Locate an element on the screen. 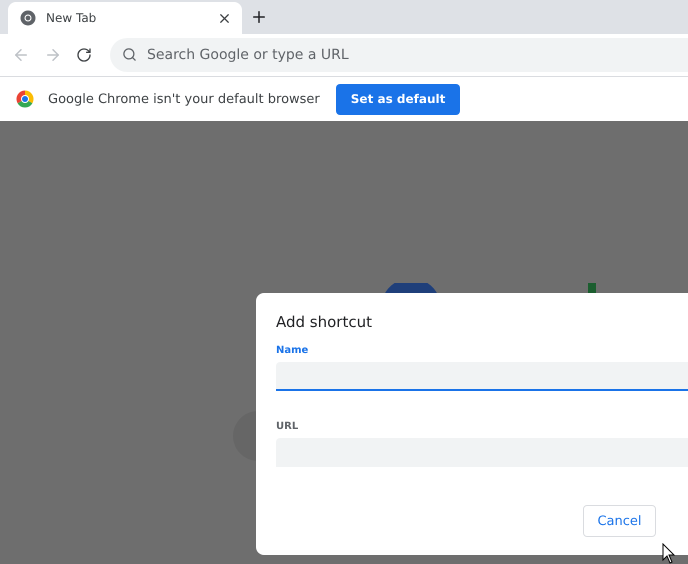  address-field: Search Google or type a URL is located at coordinates (399, 55).